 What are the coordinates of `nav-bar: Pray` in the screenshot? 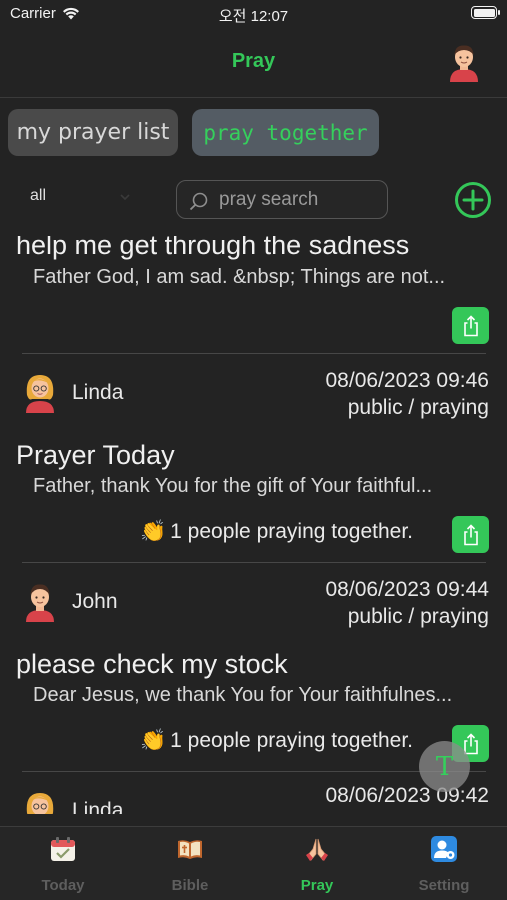 It's located at (253, 64).